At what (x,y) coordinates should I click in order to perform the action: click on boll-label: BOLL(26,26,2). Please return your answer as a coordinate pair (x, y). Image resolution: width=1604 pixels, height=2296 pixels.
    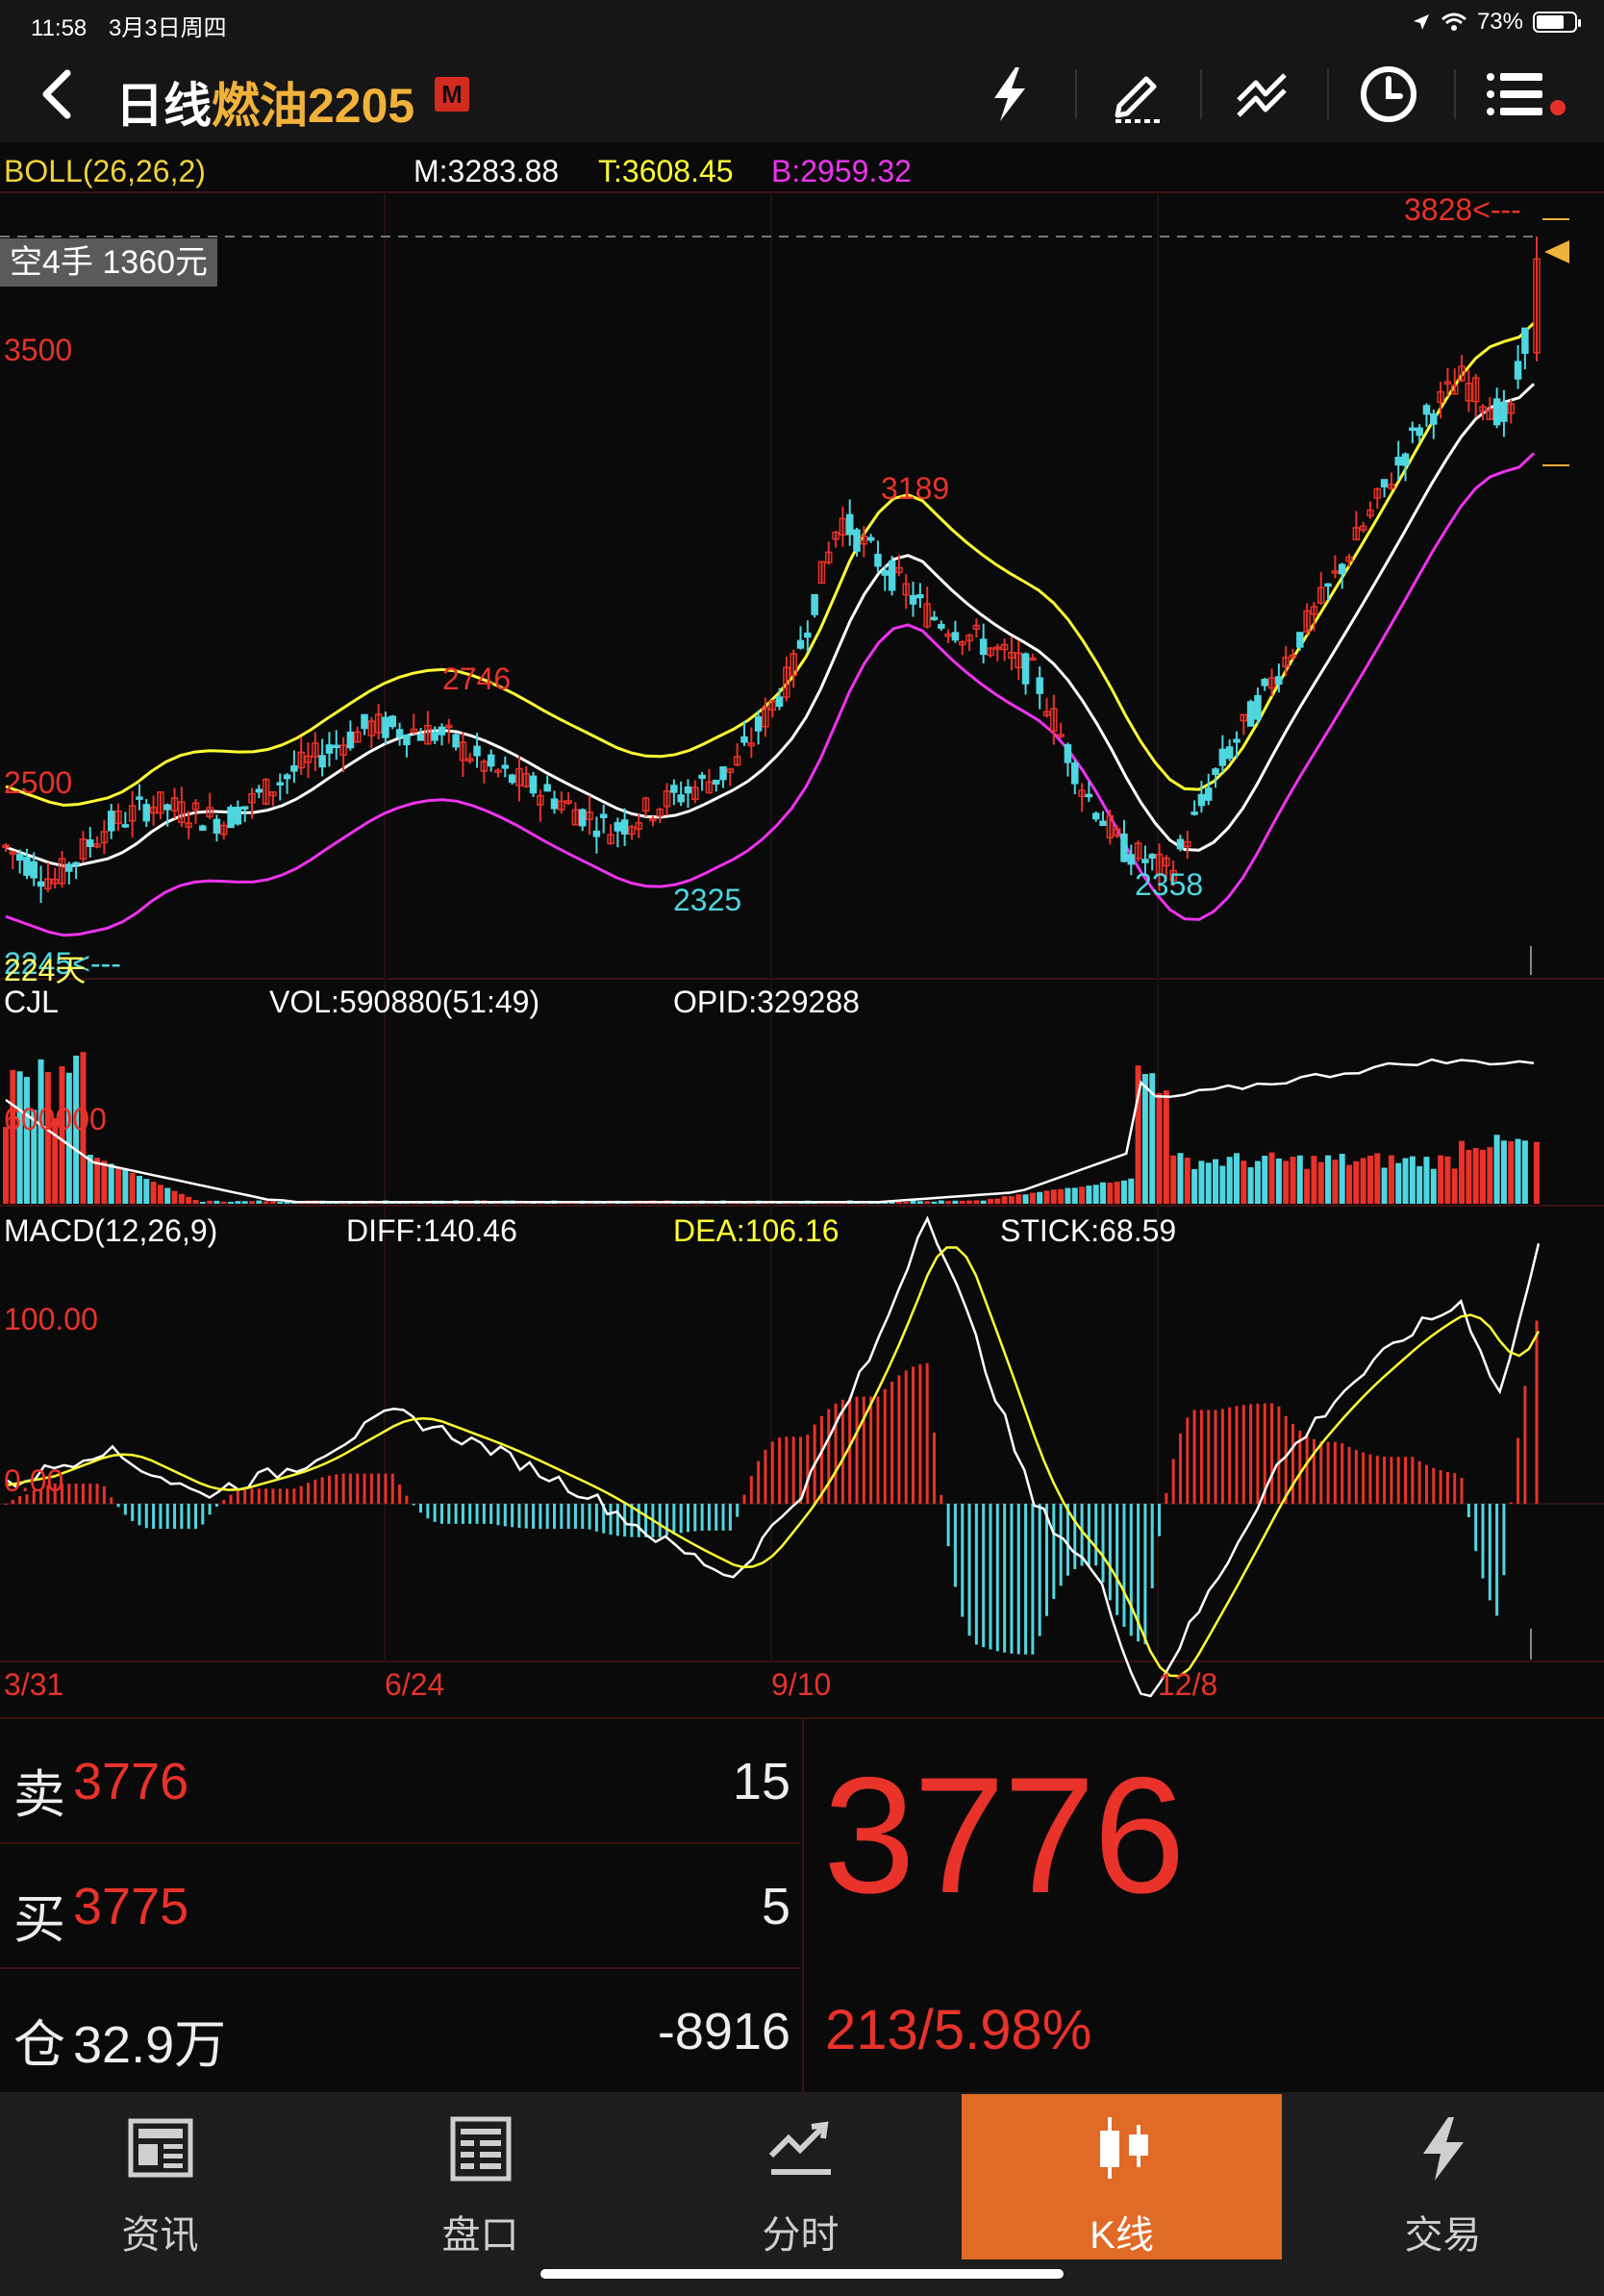
    Looking at the image, I should click on (105, 171).